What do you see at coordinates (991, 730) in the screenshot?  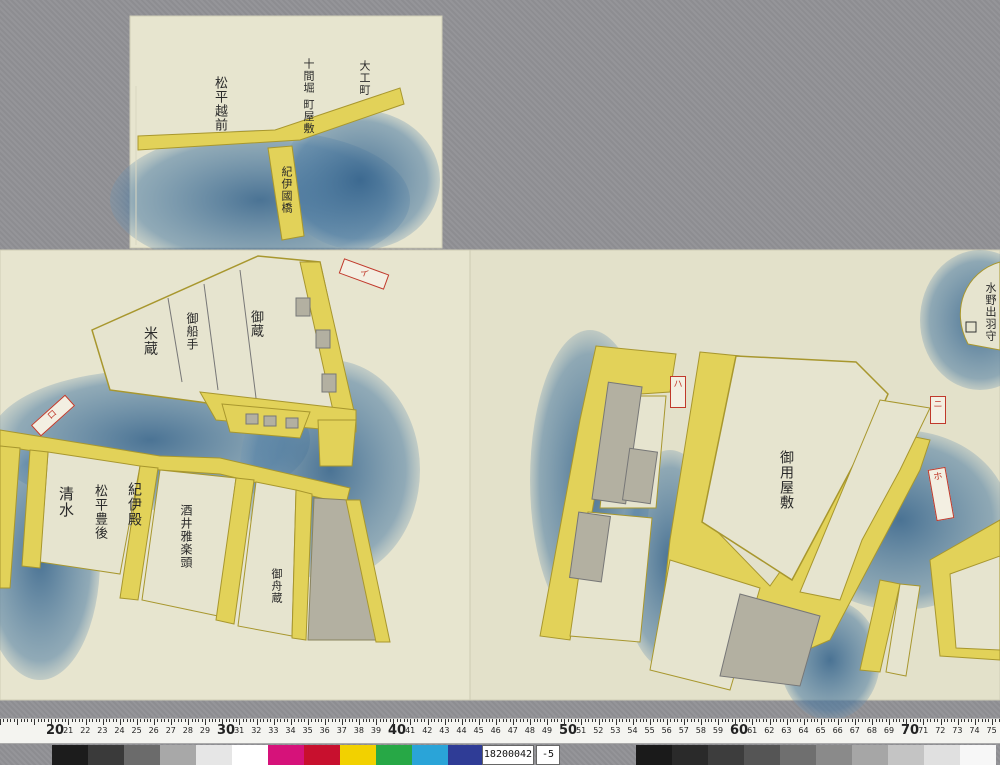 I see `ruler-number: 75` at bounding box center [991, 730].